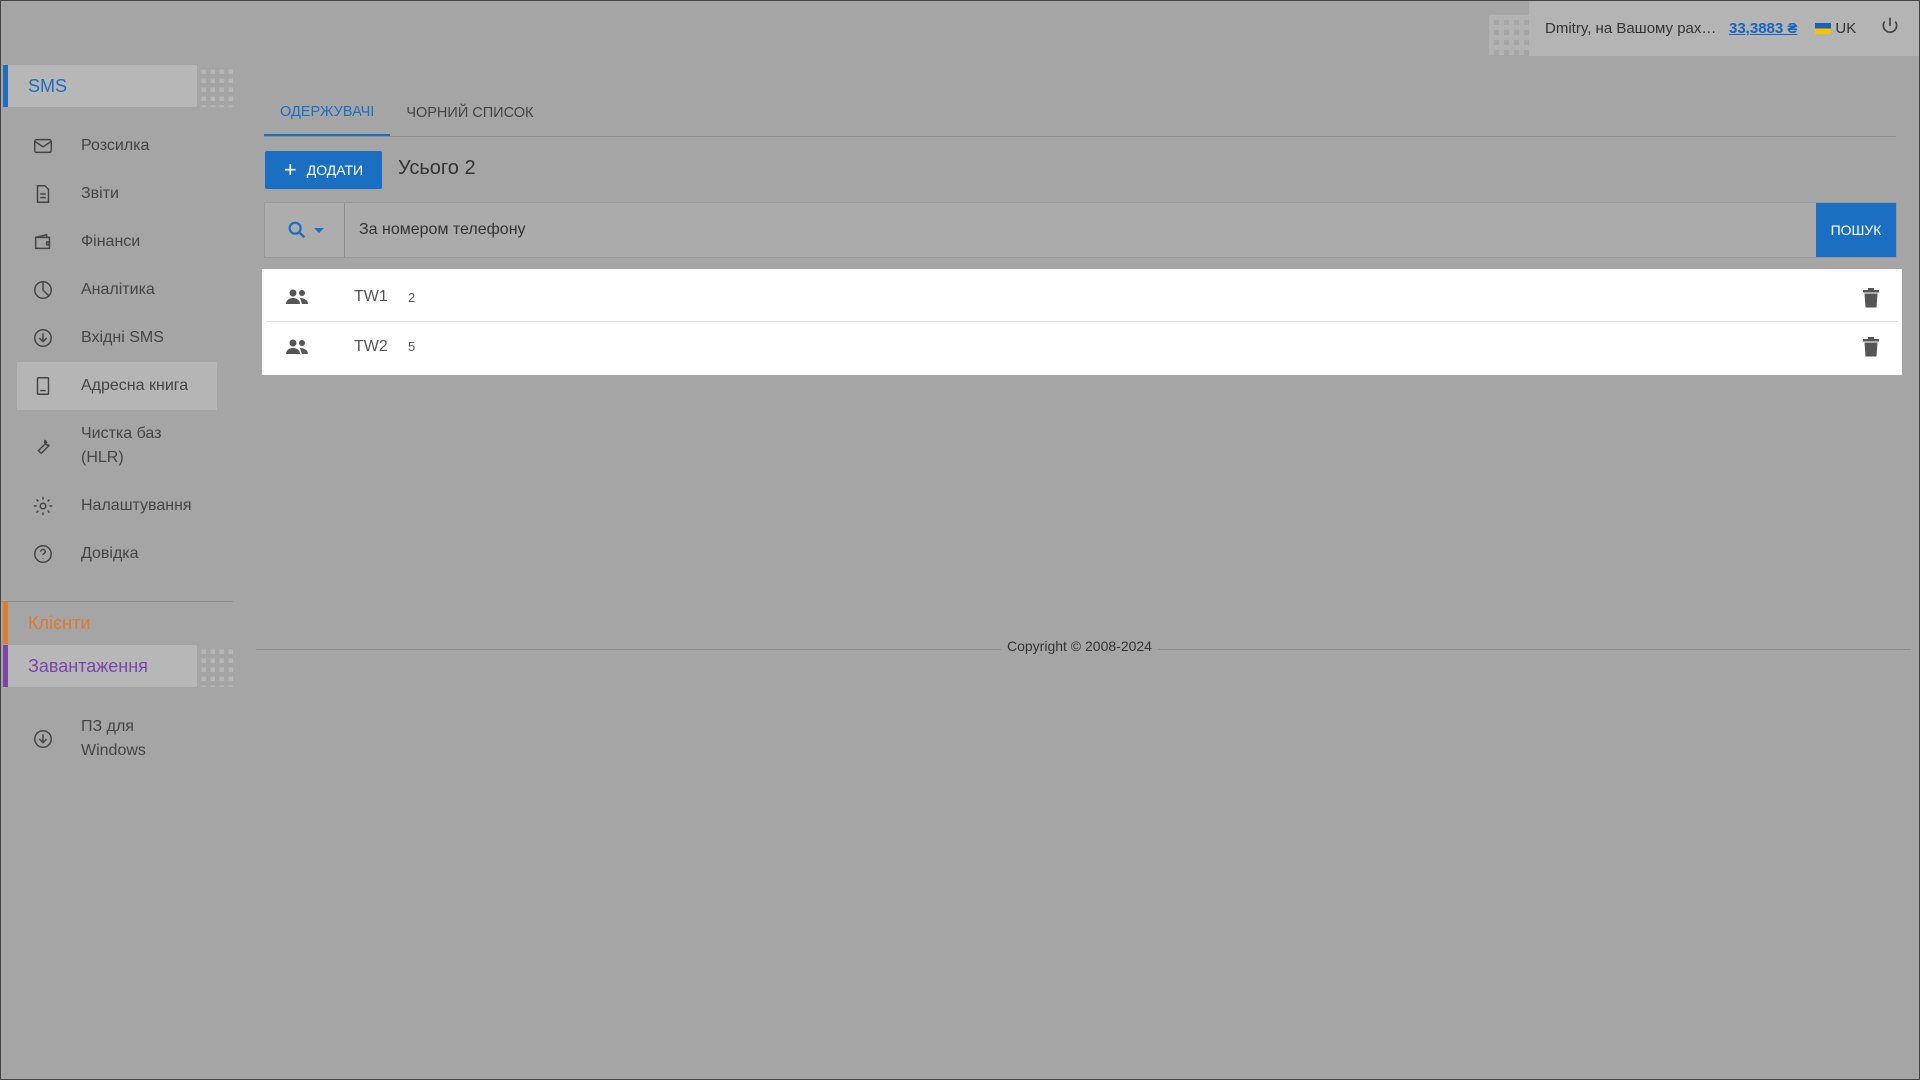 The width and height of the screenshot is (1920, 1080). What do you see at coordinates (111, 241) in the screenshot?
I see `sidebar-item-label: Фінанси` at bounding box center [111, 241].